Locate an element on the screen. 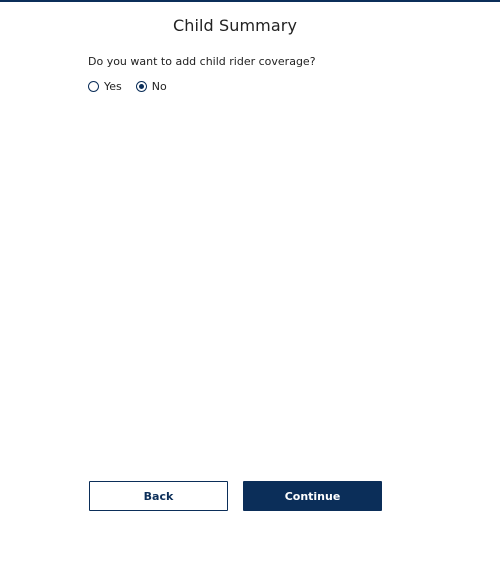 The height and width of the screenshot is (588, 500). radio-yes-unselected-icon is located at coordinates (93, 86).